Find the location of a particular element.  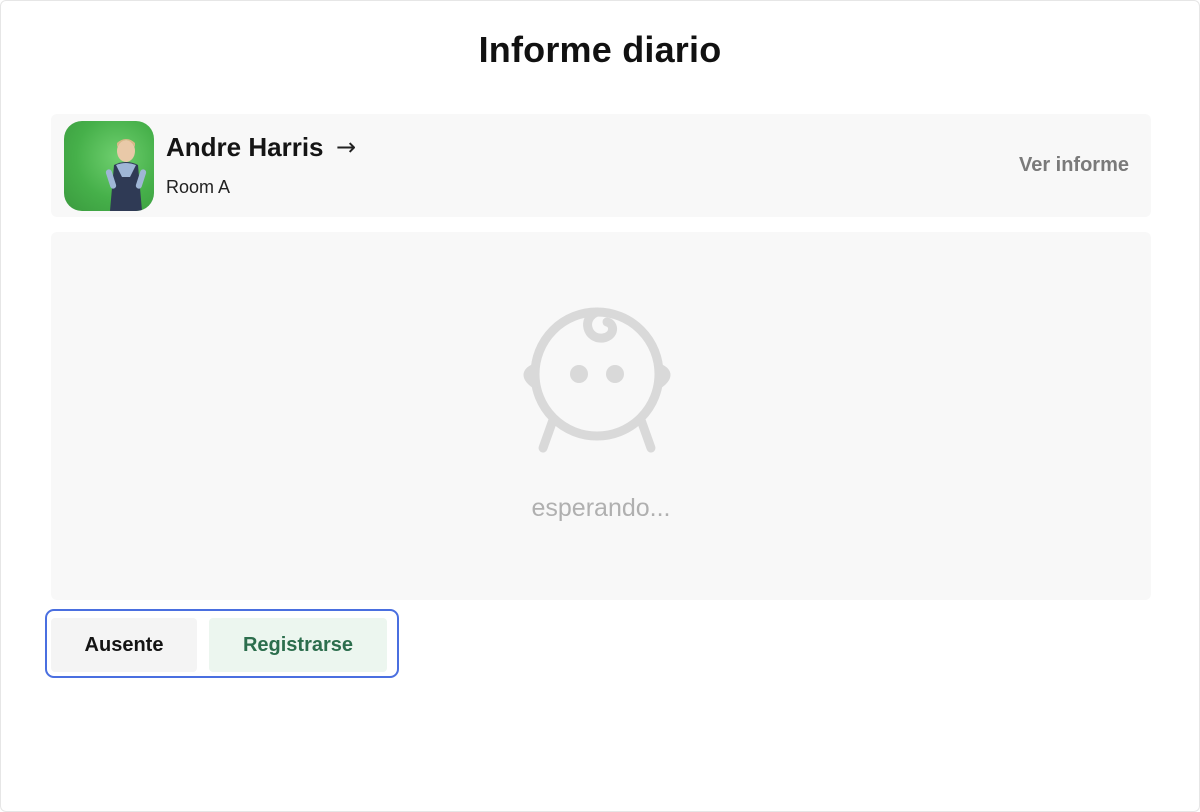

student-name: Andre Harris is located at coordinates (245, 147).